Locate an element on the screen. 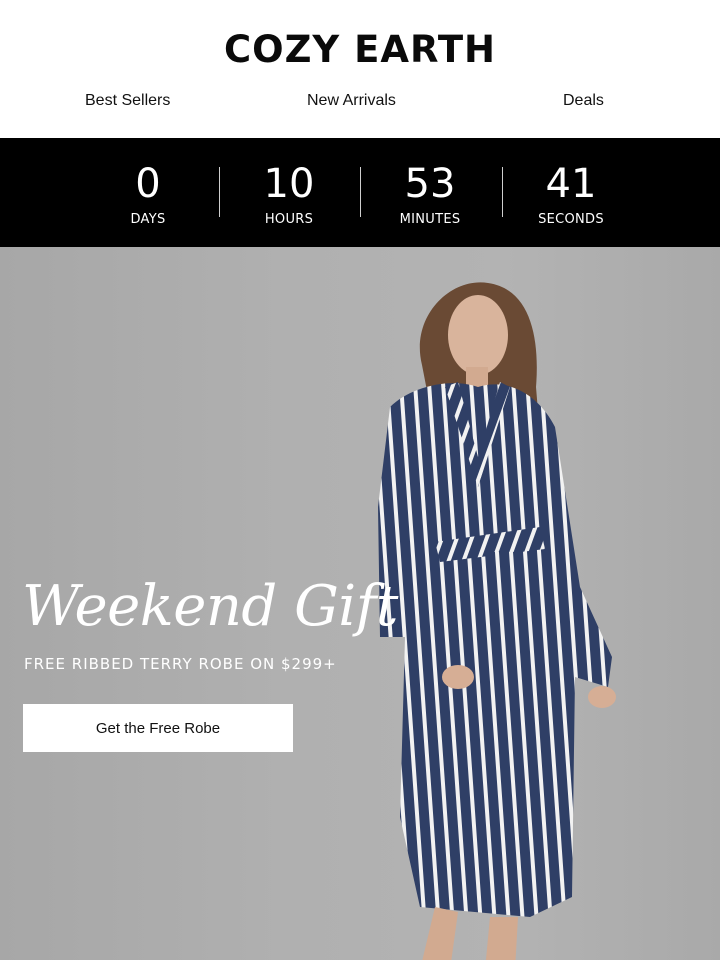  countdown-hours: 10 HOURS is located at coordinates (289, 113).